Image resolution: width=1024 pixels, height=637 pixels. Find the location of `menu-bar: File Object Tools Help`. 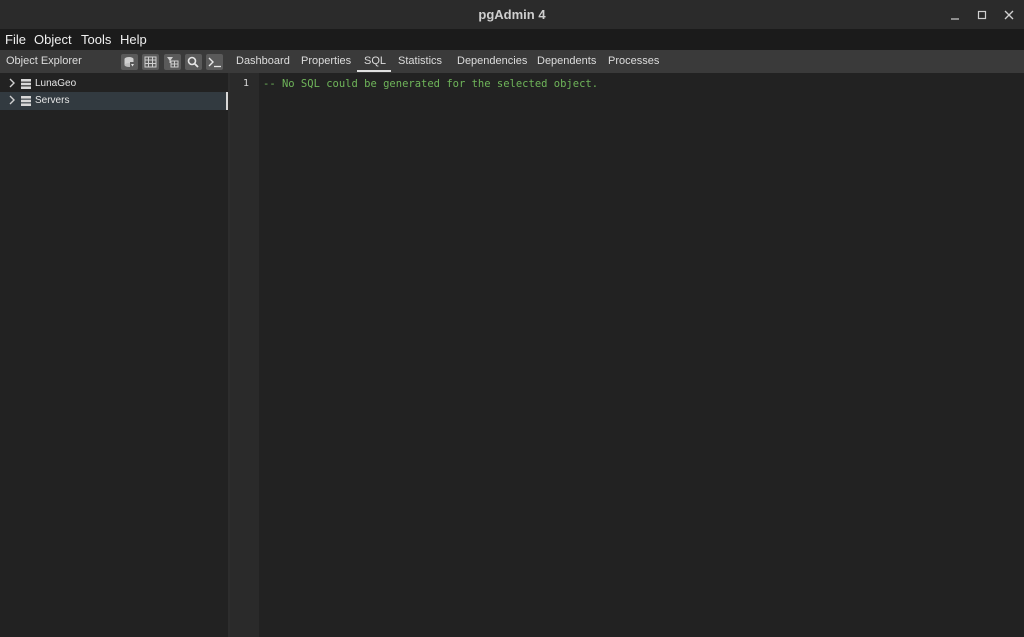

menu-bar: File Object Tools Help is located at coordinates (512, 39).